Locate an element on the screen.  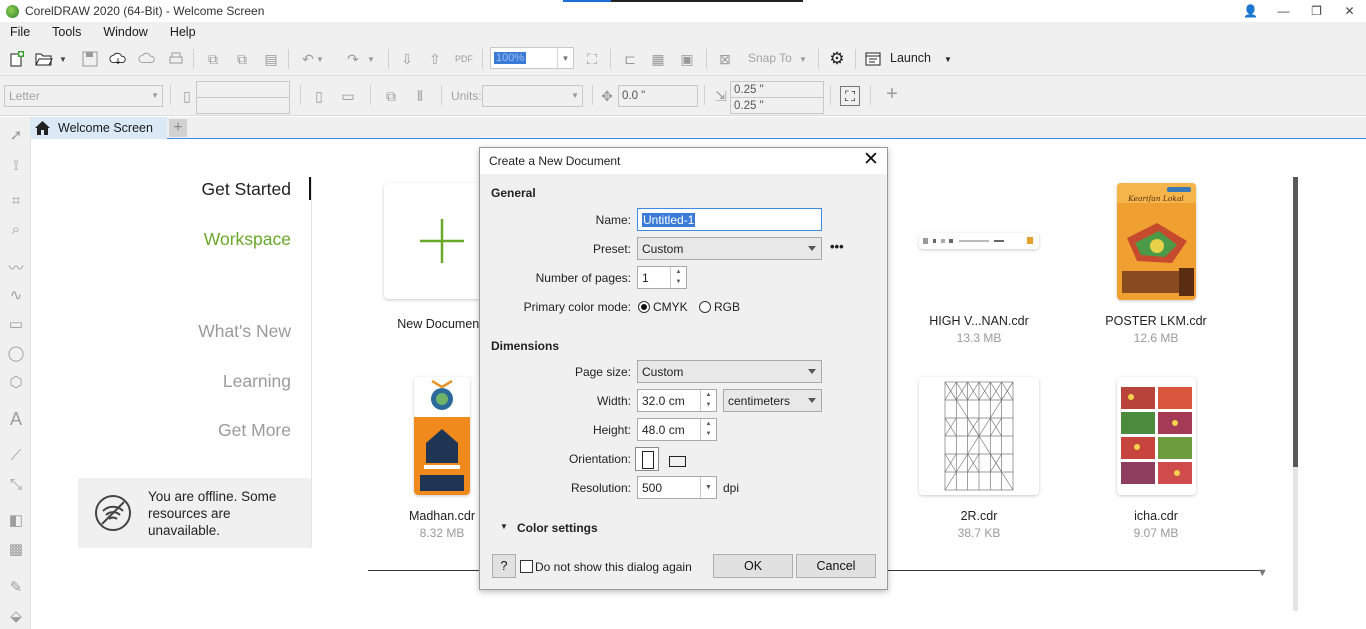
drop-shadow-tool-icon: ◧ is located at coordinates (16, 520).